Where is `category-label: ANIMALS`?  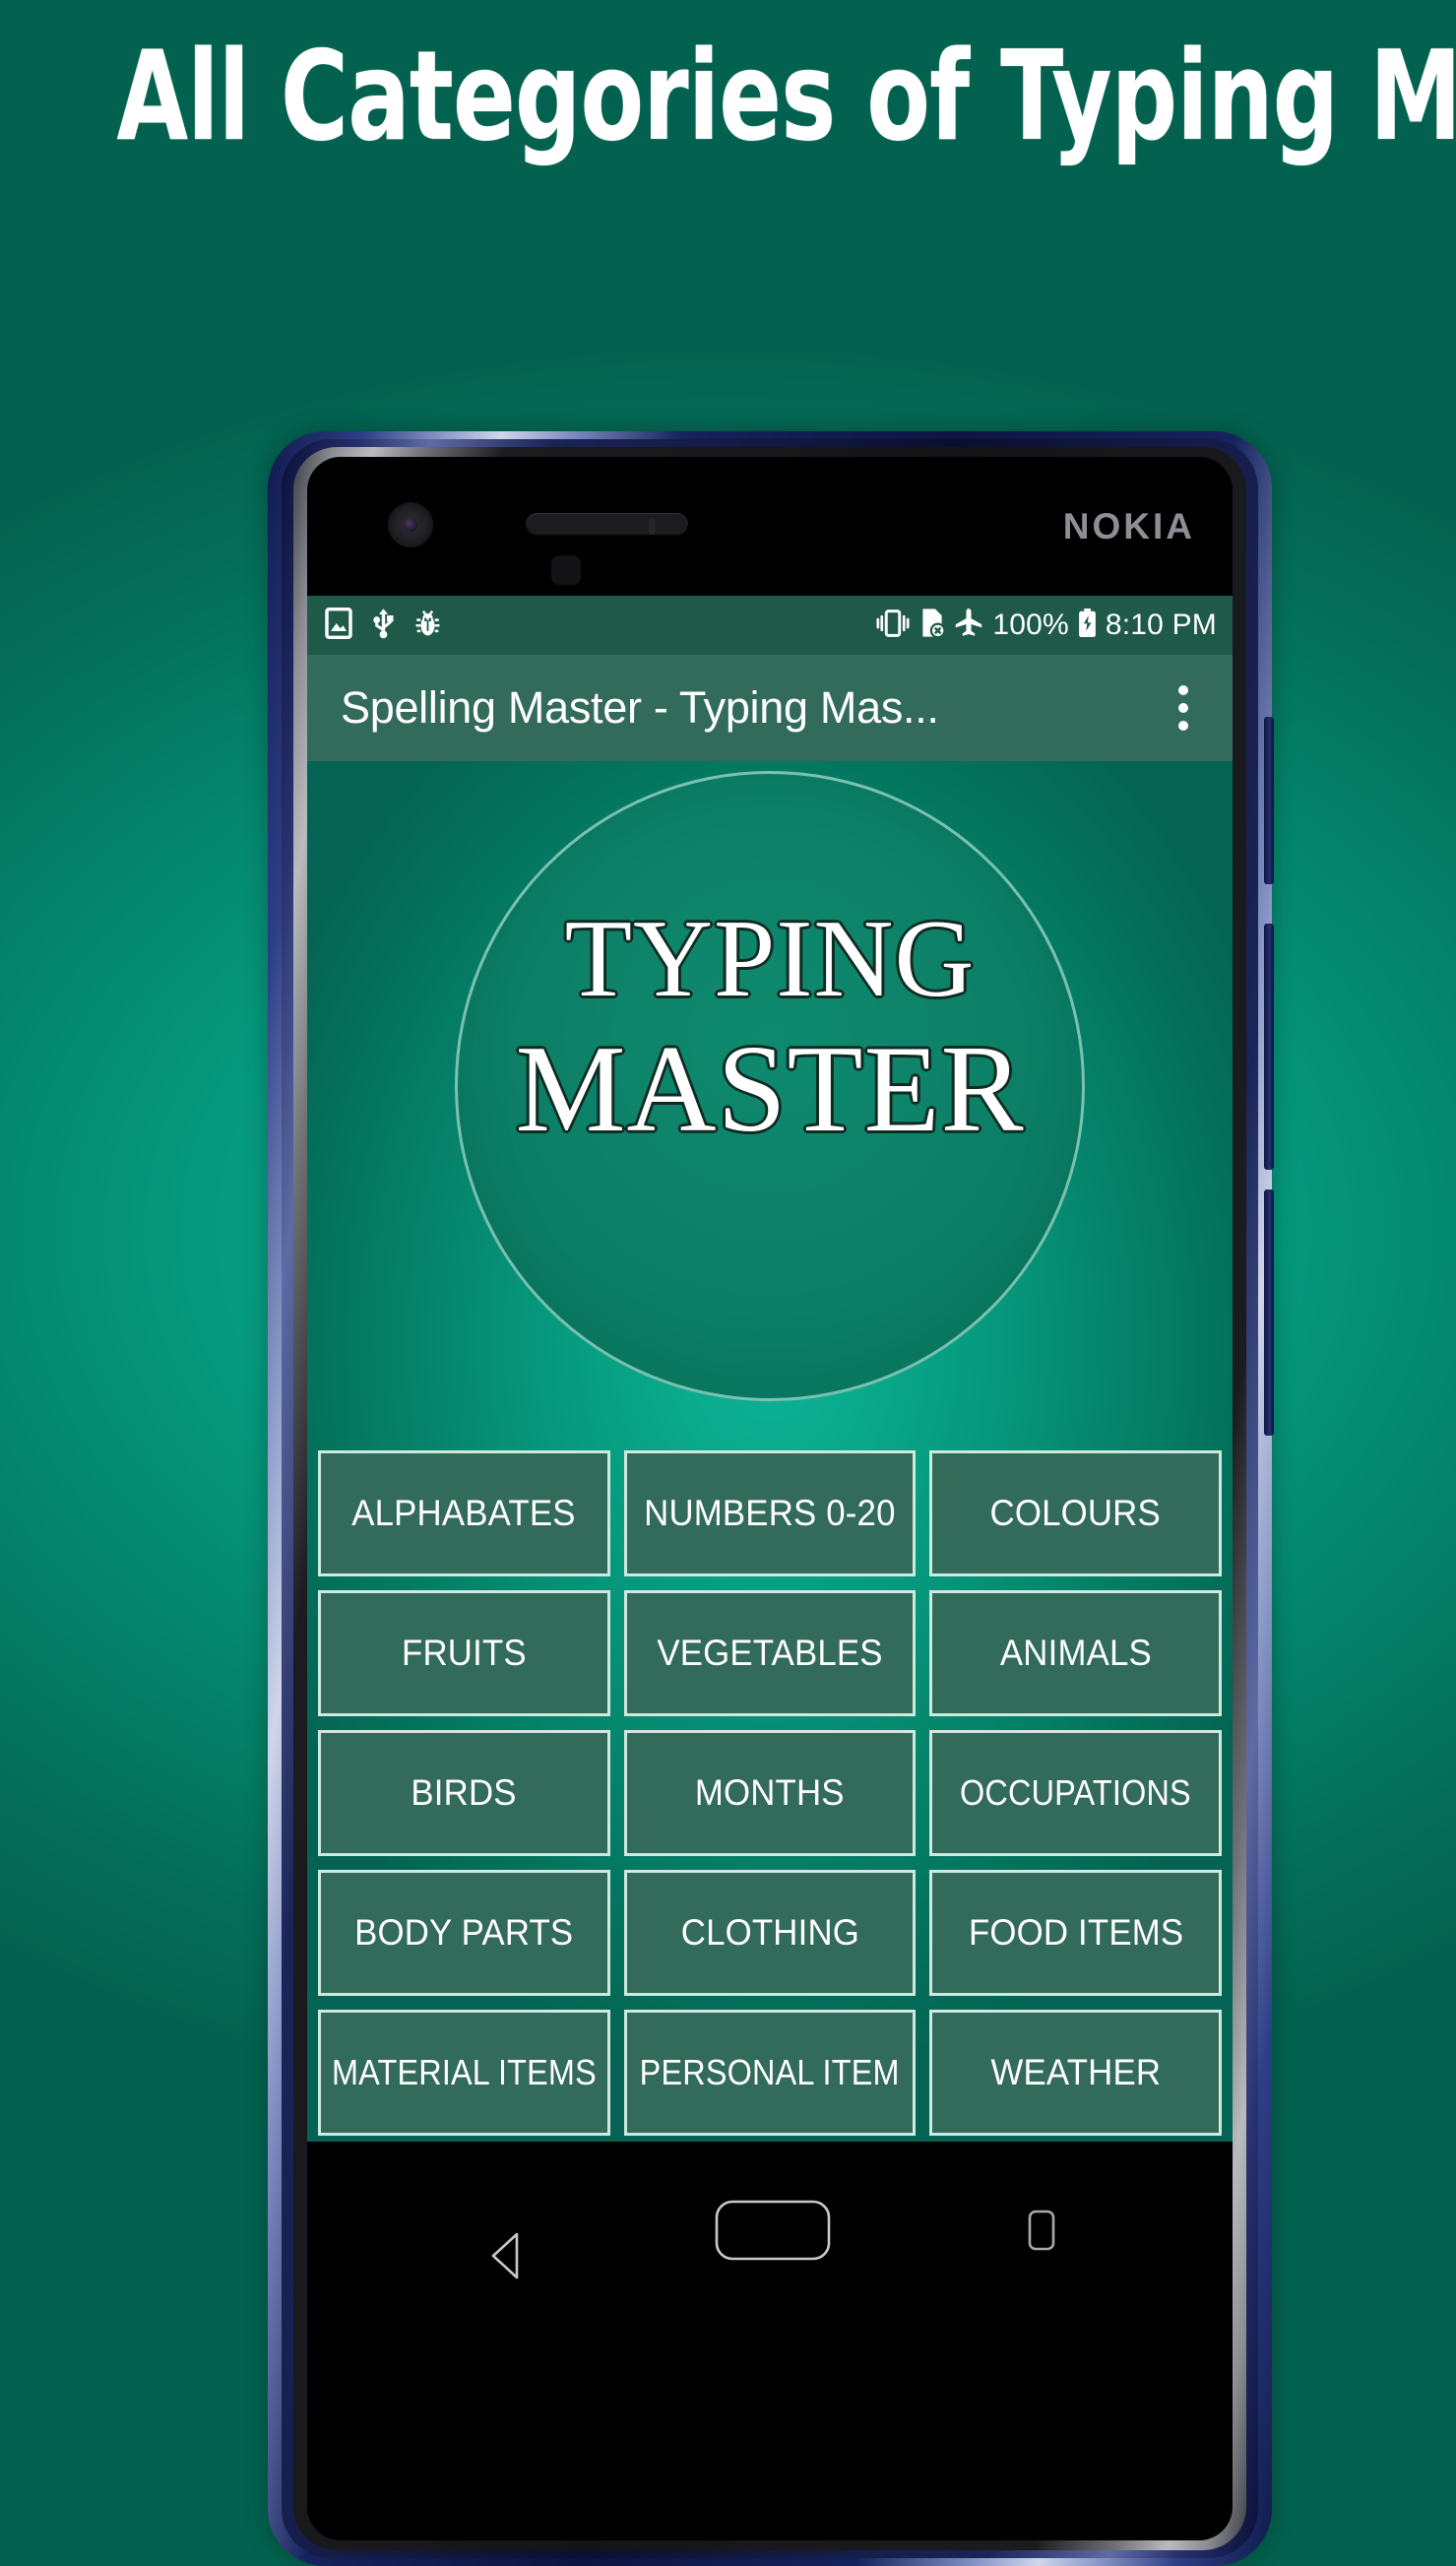
category-label: ANIMALS is located at coordinates (1075, 1653).